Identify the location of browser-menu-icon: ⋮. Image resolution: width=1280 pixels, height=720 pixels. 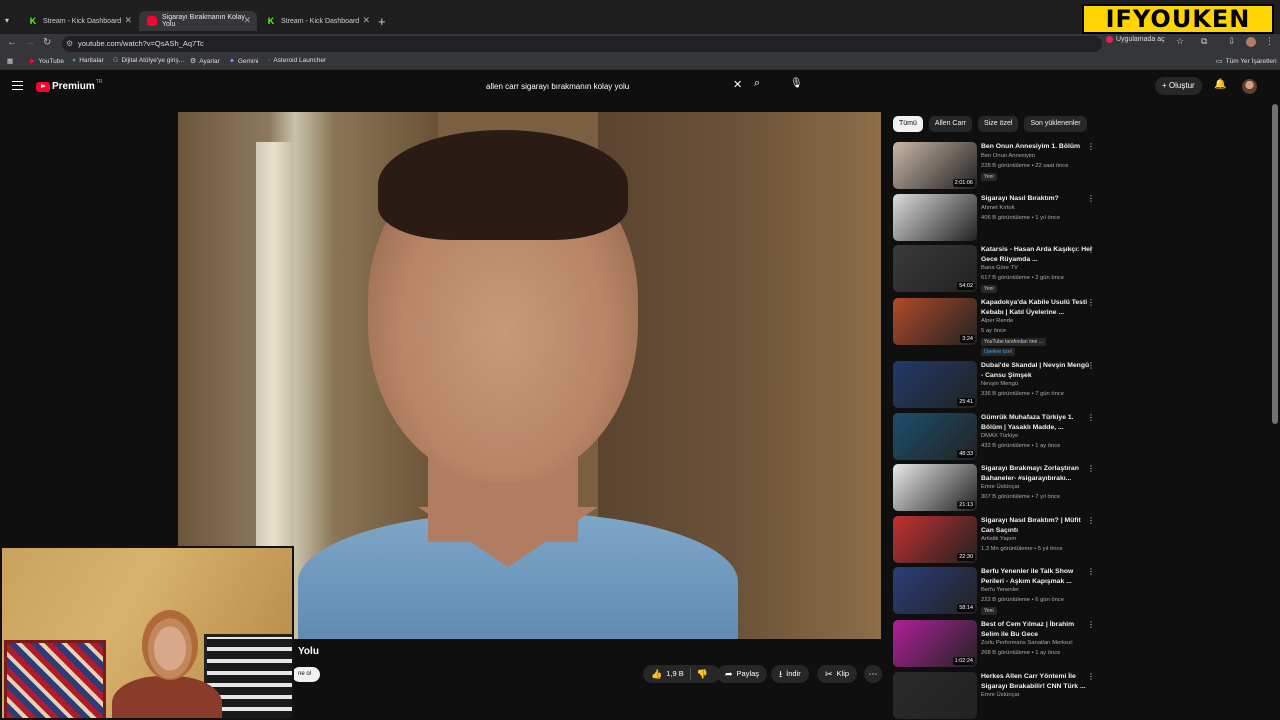
(1269, 41).